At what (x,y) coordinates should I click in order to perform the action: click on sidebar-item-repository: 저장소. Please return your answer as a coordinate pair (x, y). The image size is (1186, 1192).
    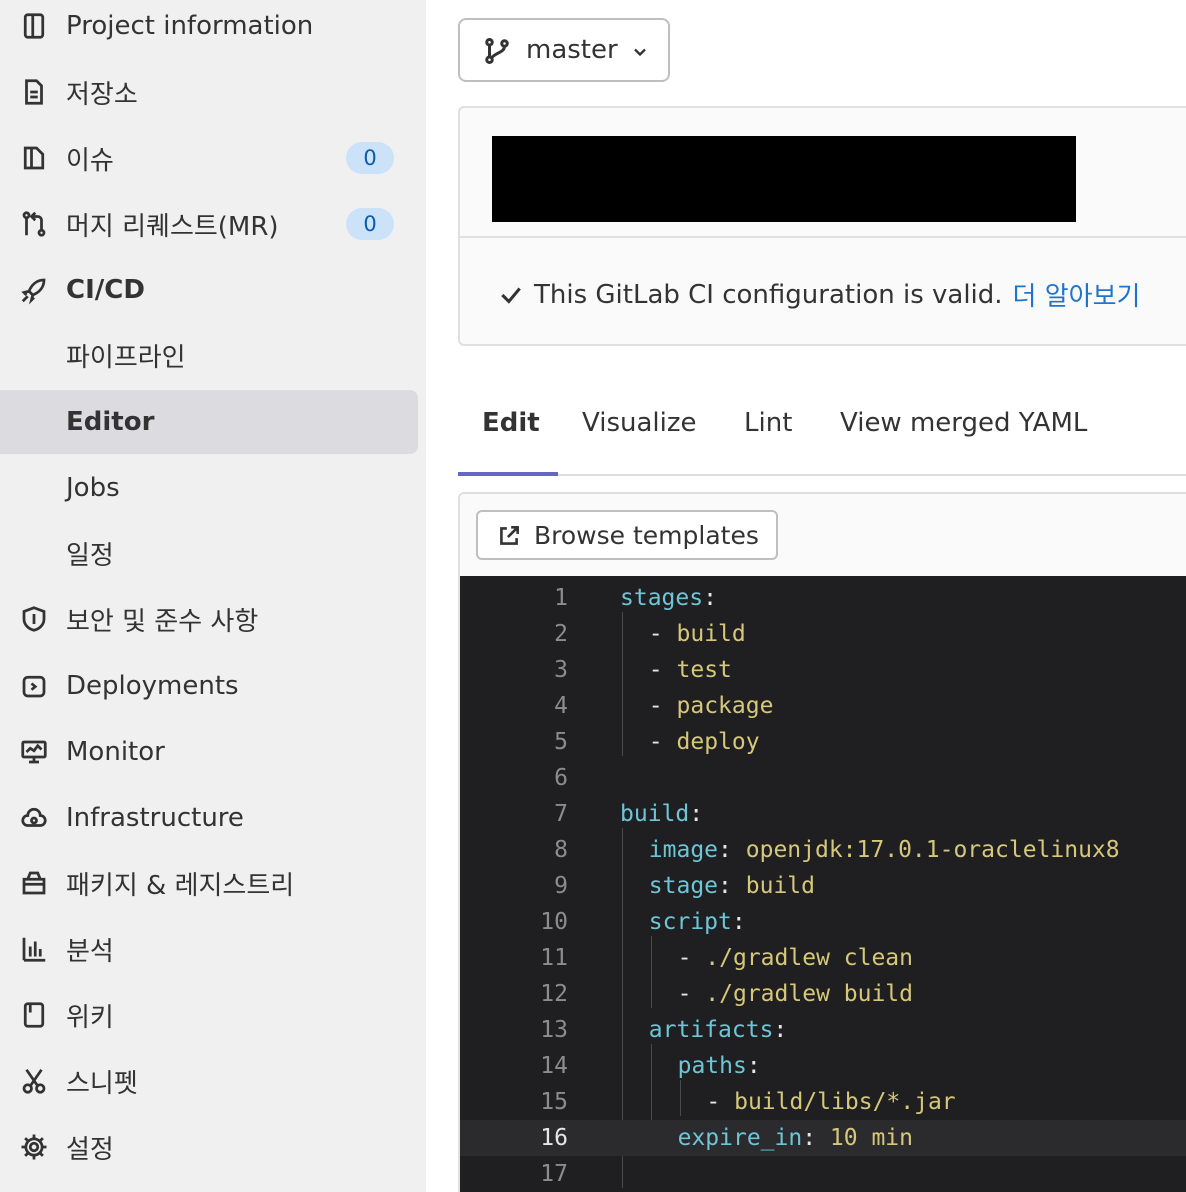
    Looking at the image, I should click on (209, 92).